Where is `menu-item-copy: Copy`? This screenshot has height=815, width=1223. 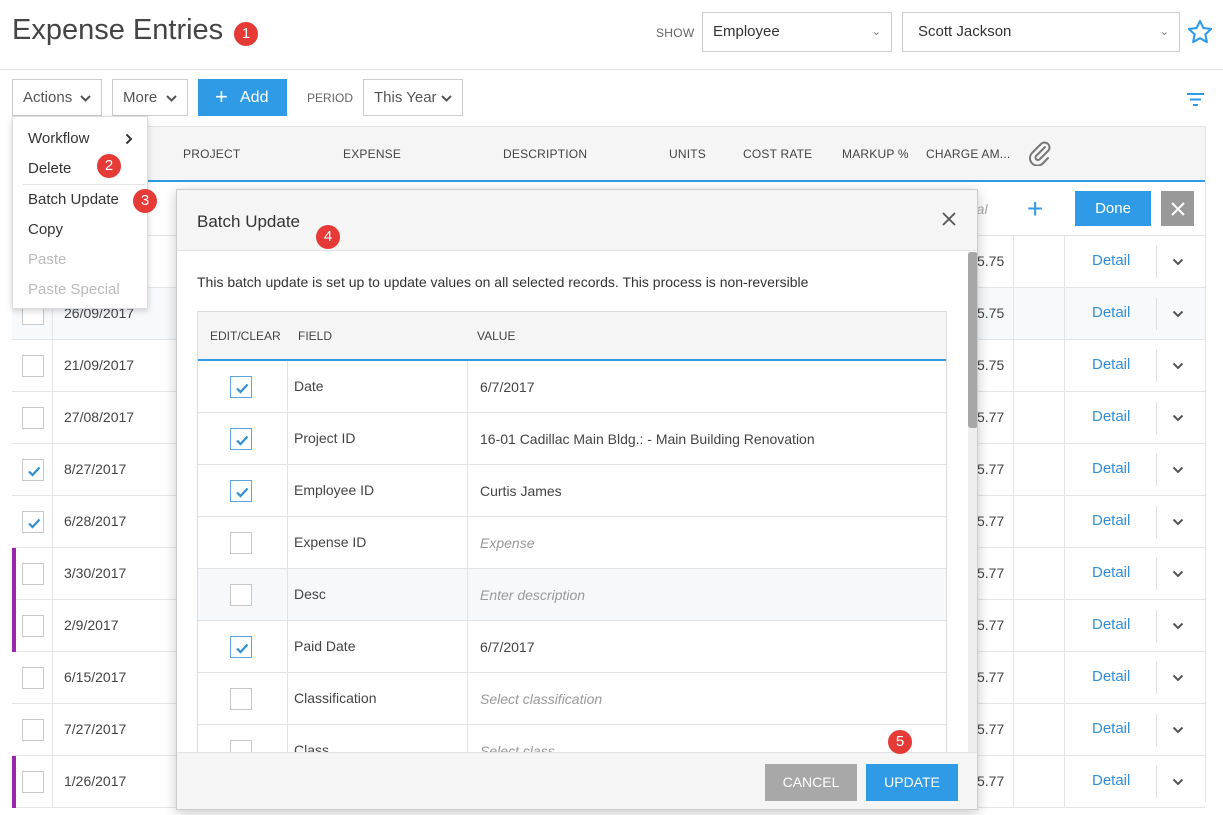 menu-item-copy: Copy is located at coordinates (45, 229).